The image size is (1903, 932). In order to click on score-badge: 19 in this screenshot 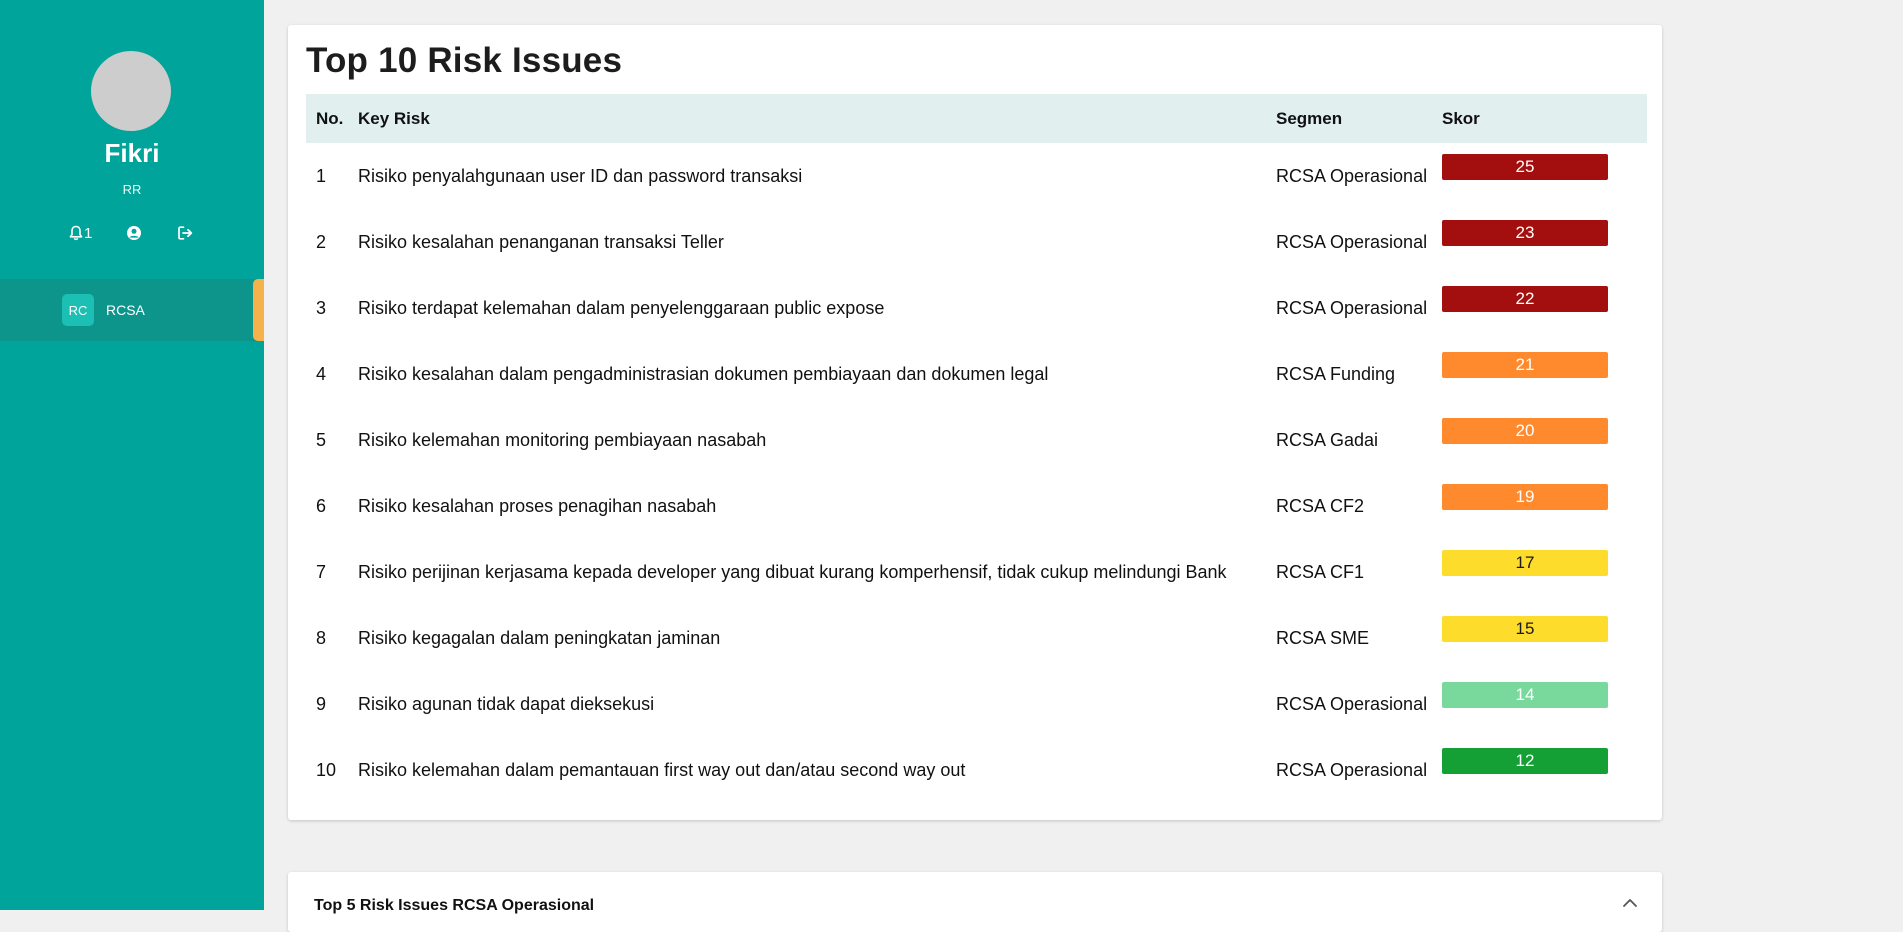, I will do `click(1525, 497)`.